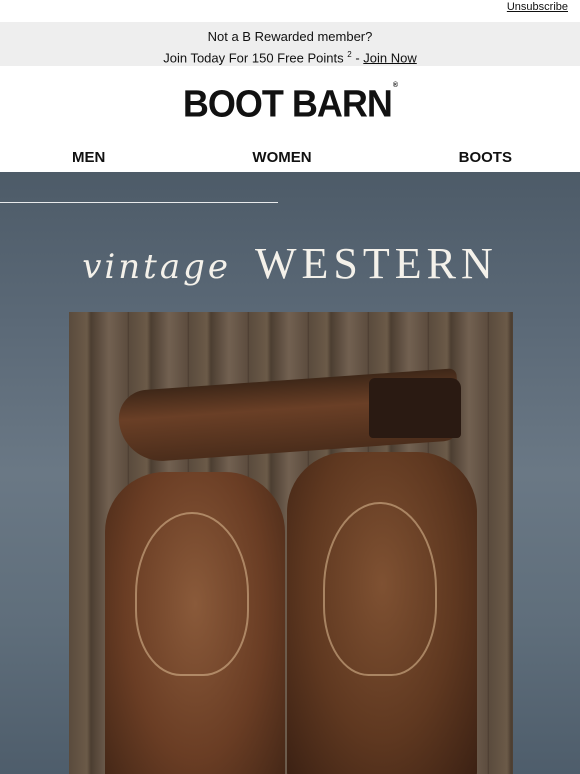 This screenshot has width=580, height=774. I want to click on join-now-link: Join Now, so click(389, 57).